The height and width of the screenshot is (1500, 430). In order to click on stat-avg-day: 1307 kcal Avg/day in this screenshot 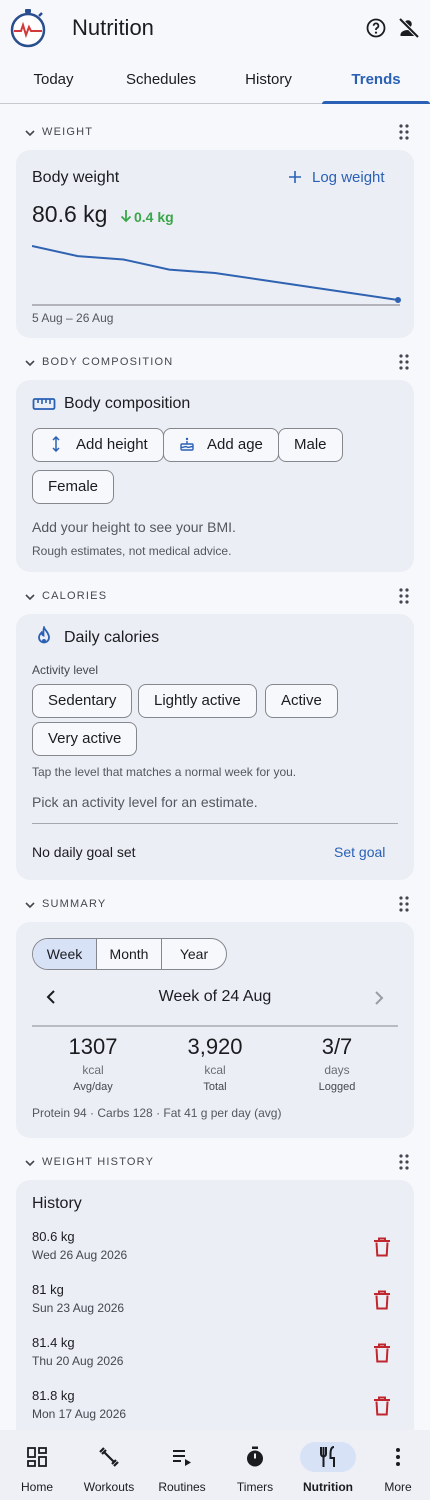, I will do `click(93, 1063)`.